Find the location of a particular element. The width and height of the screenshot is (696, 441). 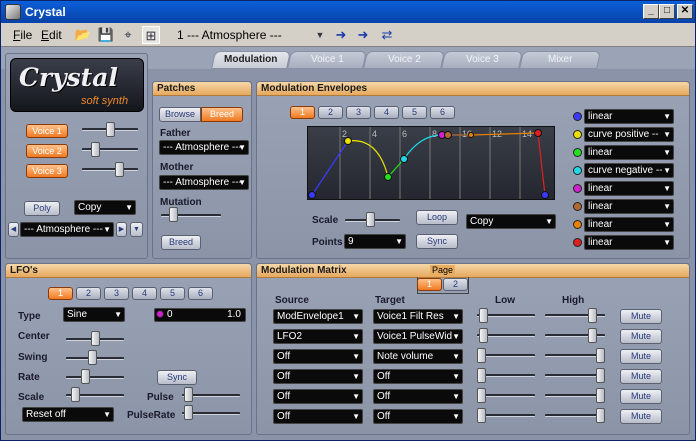

voice-3-button: Voice 3 is located at coordinates (47, 171).